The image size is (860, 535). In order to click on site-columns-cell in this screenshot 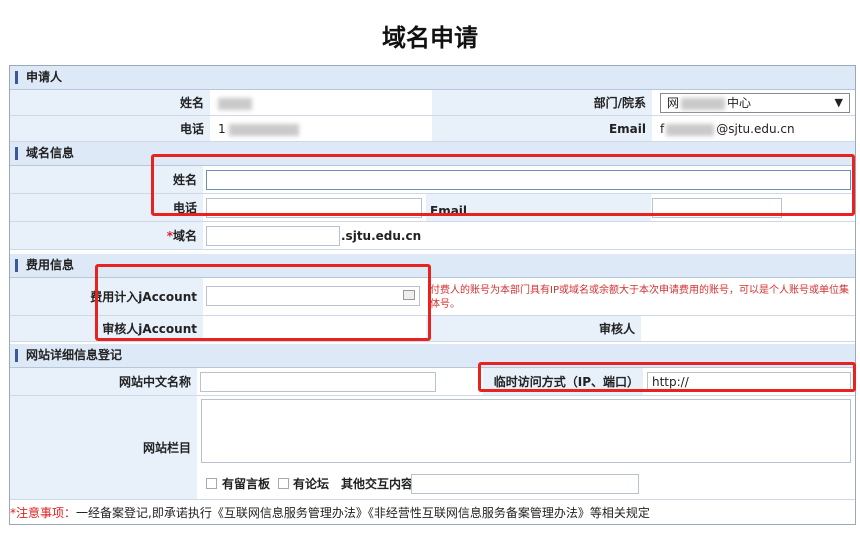, I will do `click(526, 432)`.